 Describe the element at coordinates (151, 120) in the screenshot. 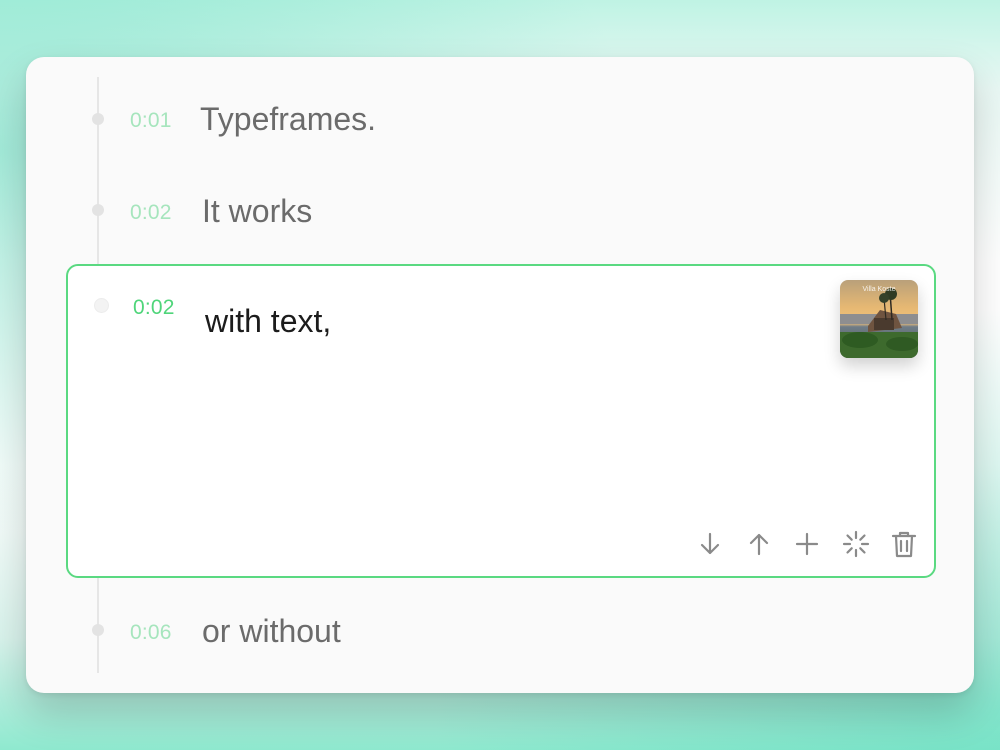

I see `entry-time: 0:01` at that location.